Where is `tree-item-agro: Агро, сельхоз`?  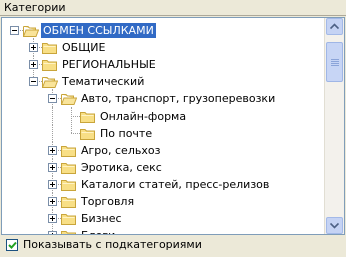
tree-item-agro: Агро, сельхоз is located at coordinates (163, 149).